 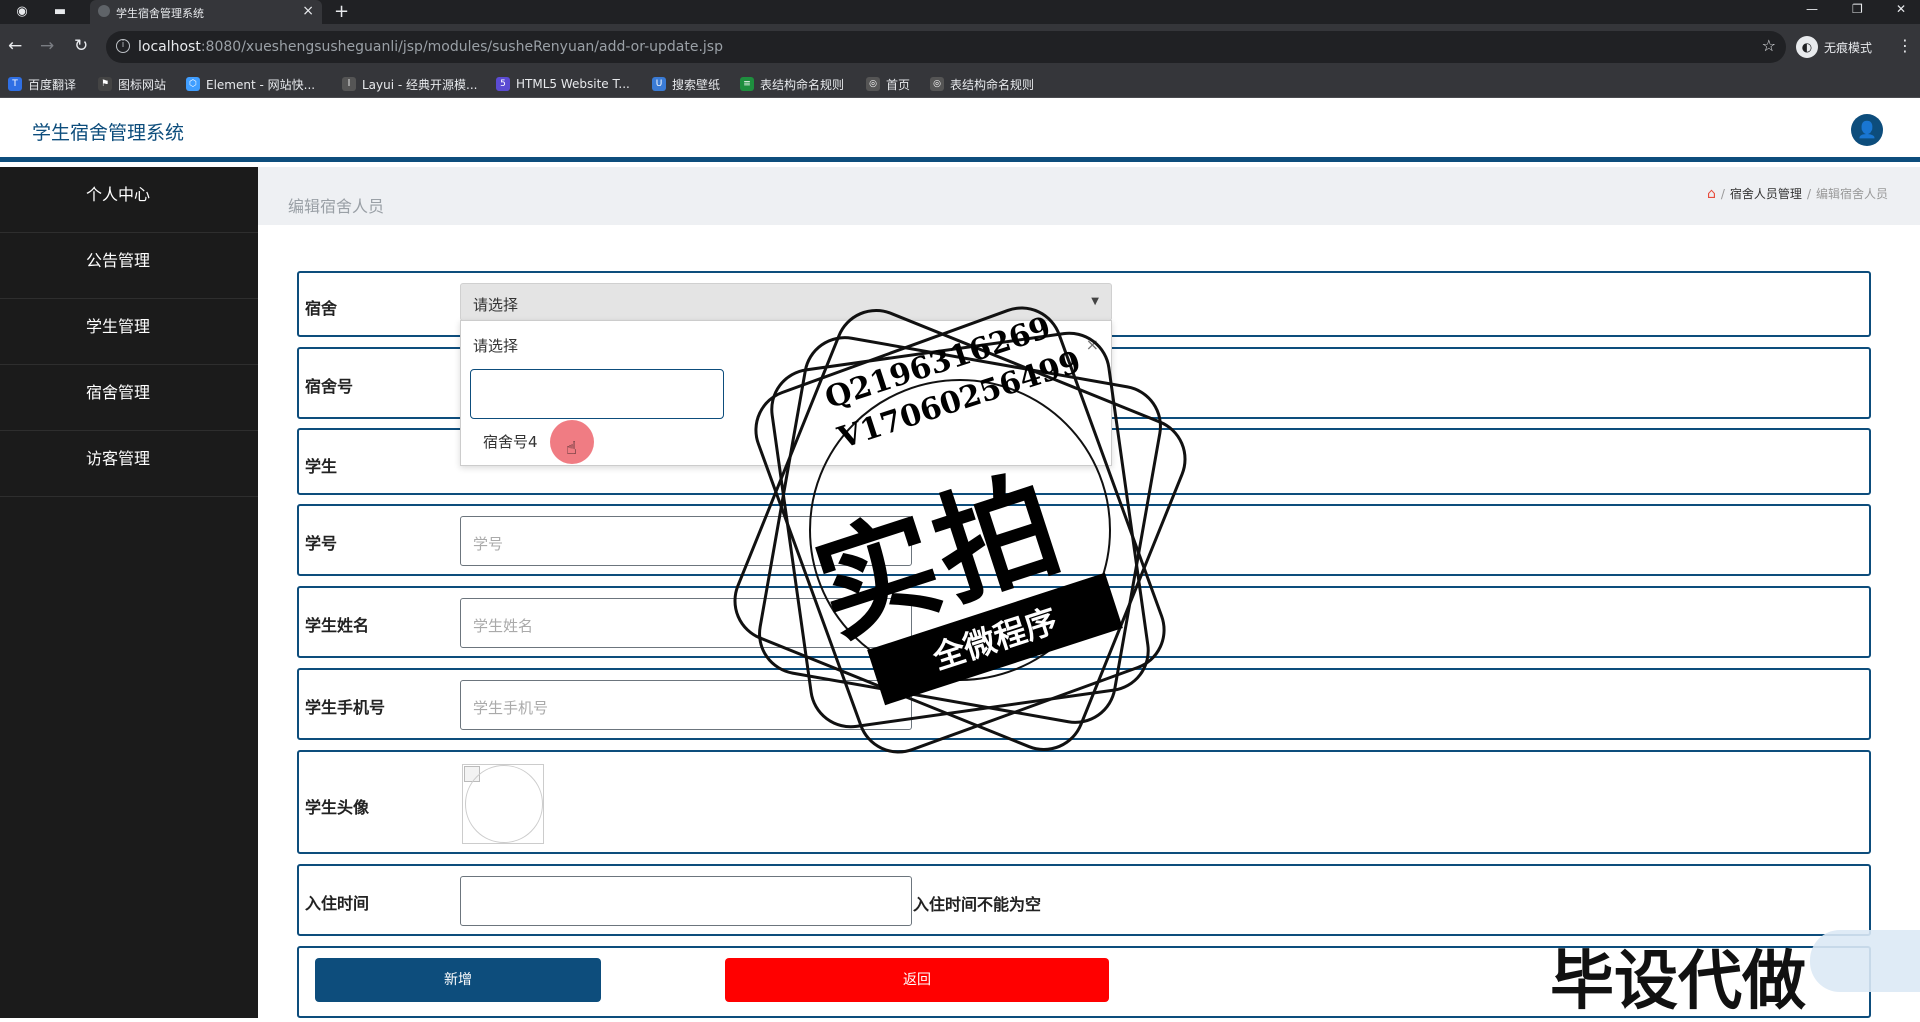 I want to click on baidu-translate-icon: T, so click(x=15, y=84).